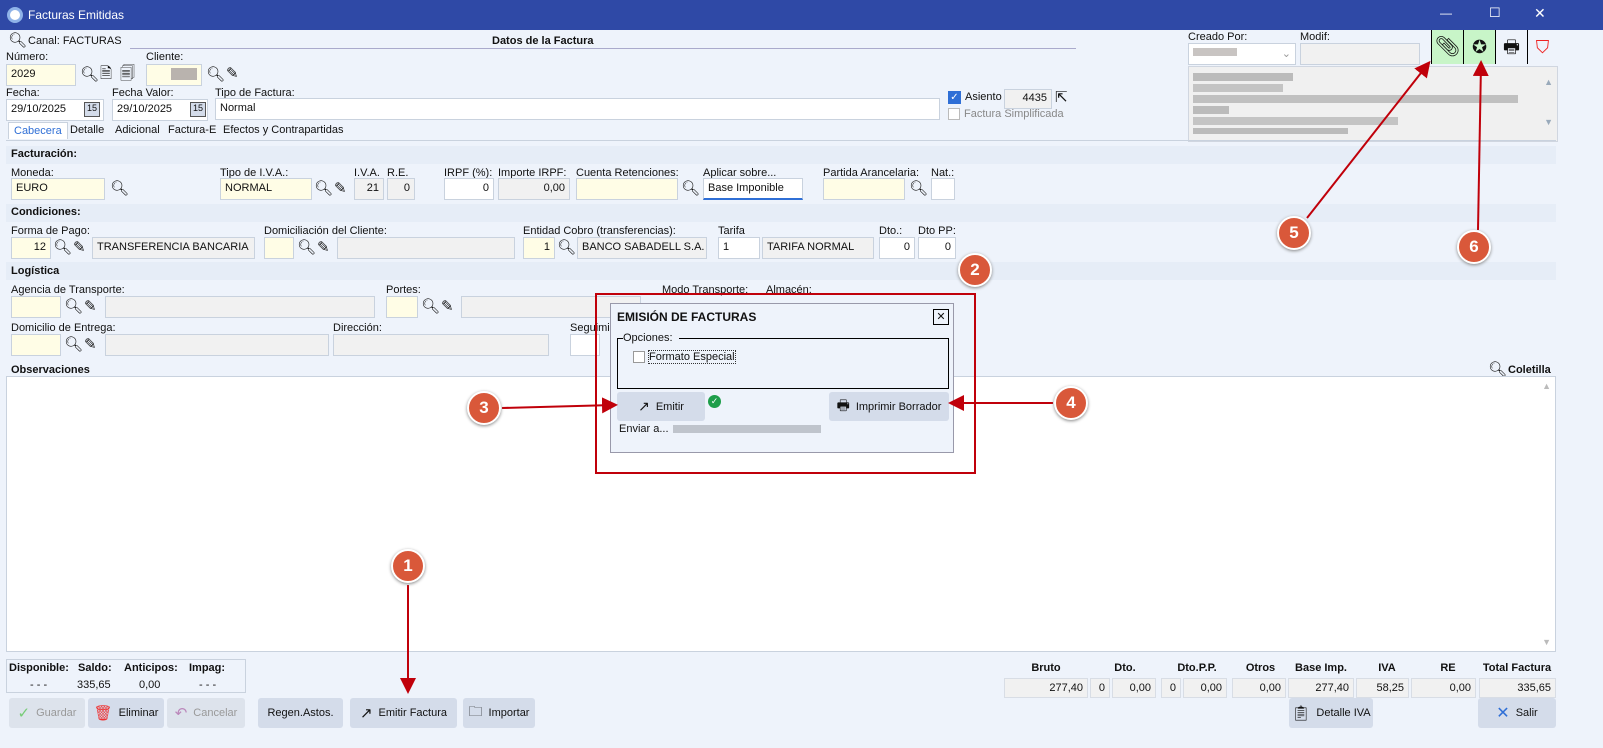 The height and width of the screenshot is (748, 1603). I want to click on annotation-4: 4, so click(1071, 403).